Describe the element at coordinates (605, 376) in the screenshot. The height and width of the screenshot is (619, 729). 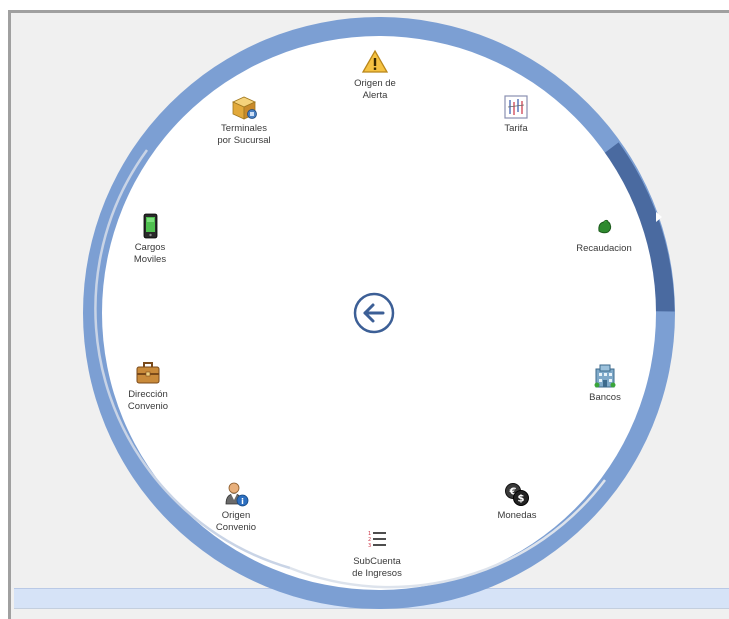
I see `bank-building-icon` at that location.